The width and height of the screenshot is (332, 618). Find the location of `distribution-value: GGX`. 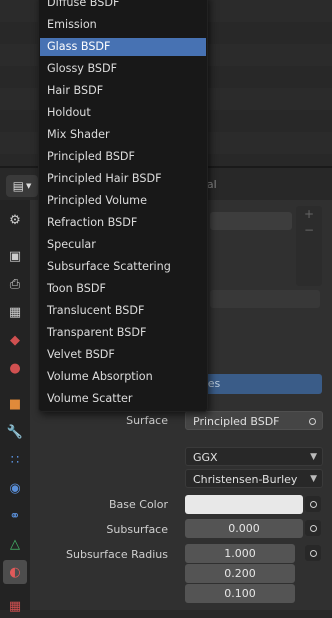

distribution-value: GGX is located at coordinates (205, 457).